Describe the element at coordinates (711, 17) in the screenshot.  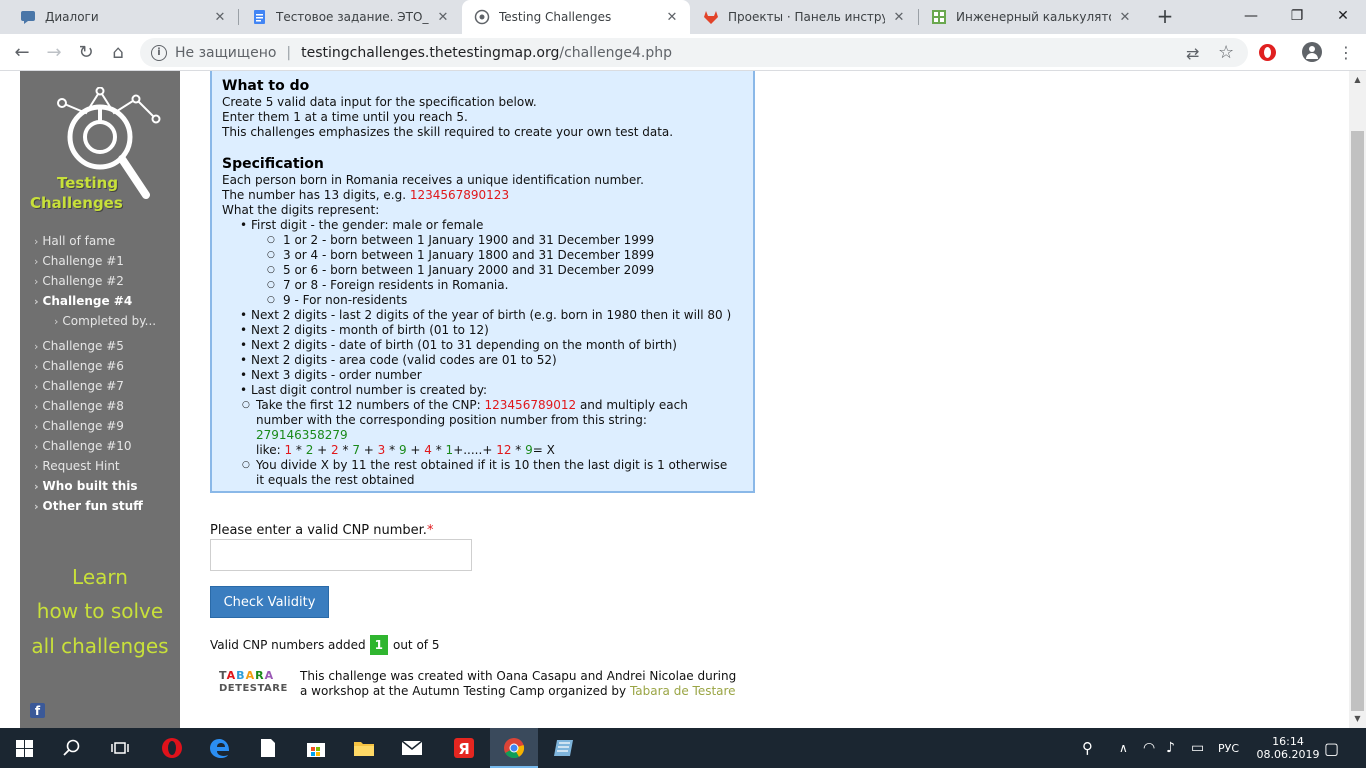
I see `gitlab-icon` at that location.